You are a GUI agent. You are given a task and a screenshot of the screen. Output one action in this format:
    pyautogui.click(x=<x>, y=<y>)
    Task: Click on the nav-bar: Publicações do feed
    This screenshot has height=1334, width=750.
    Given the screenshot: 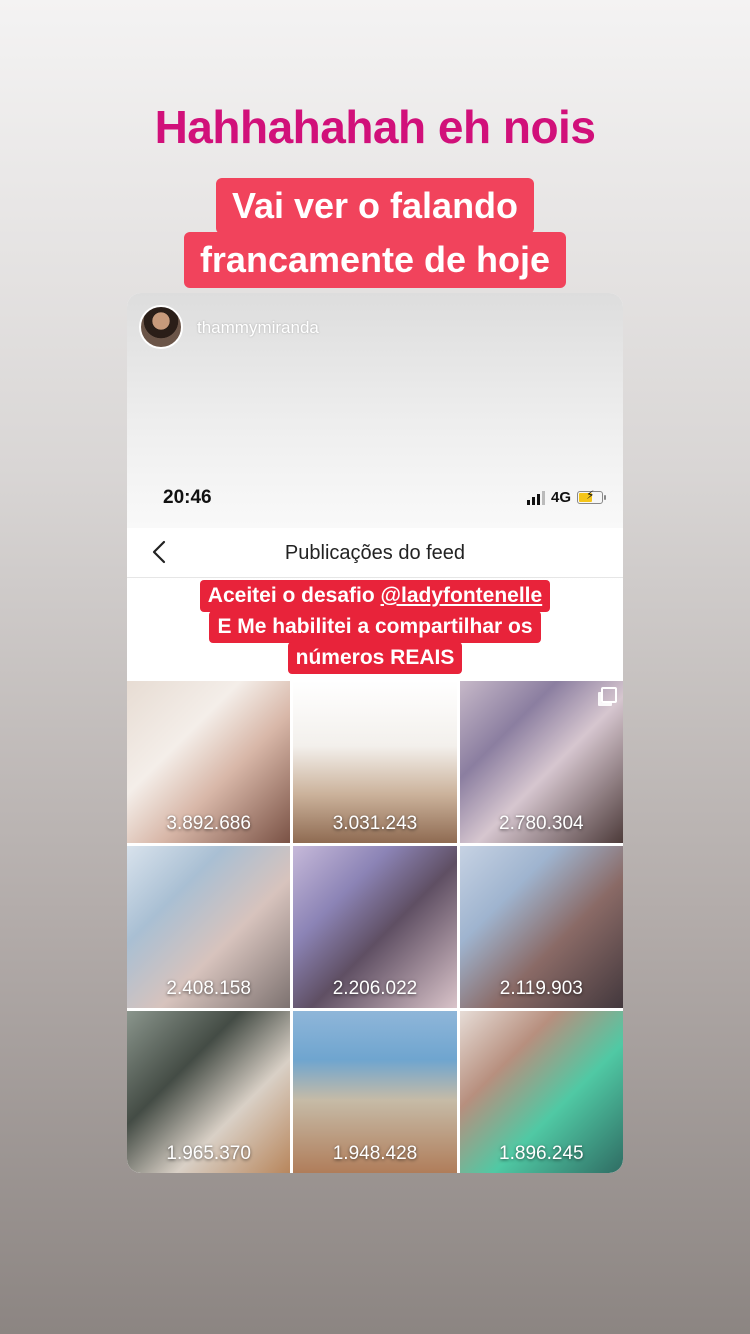 What is the action you would take?
    pyautogui.click(x=375, y=553)
    